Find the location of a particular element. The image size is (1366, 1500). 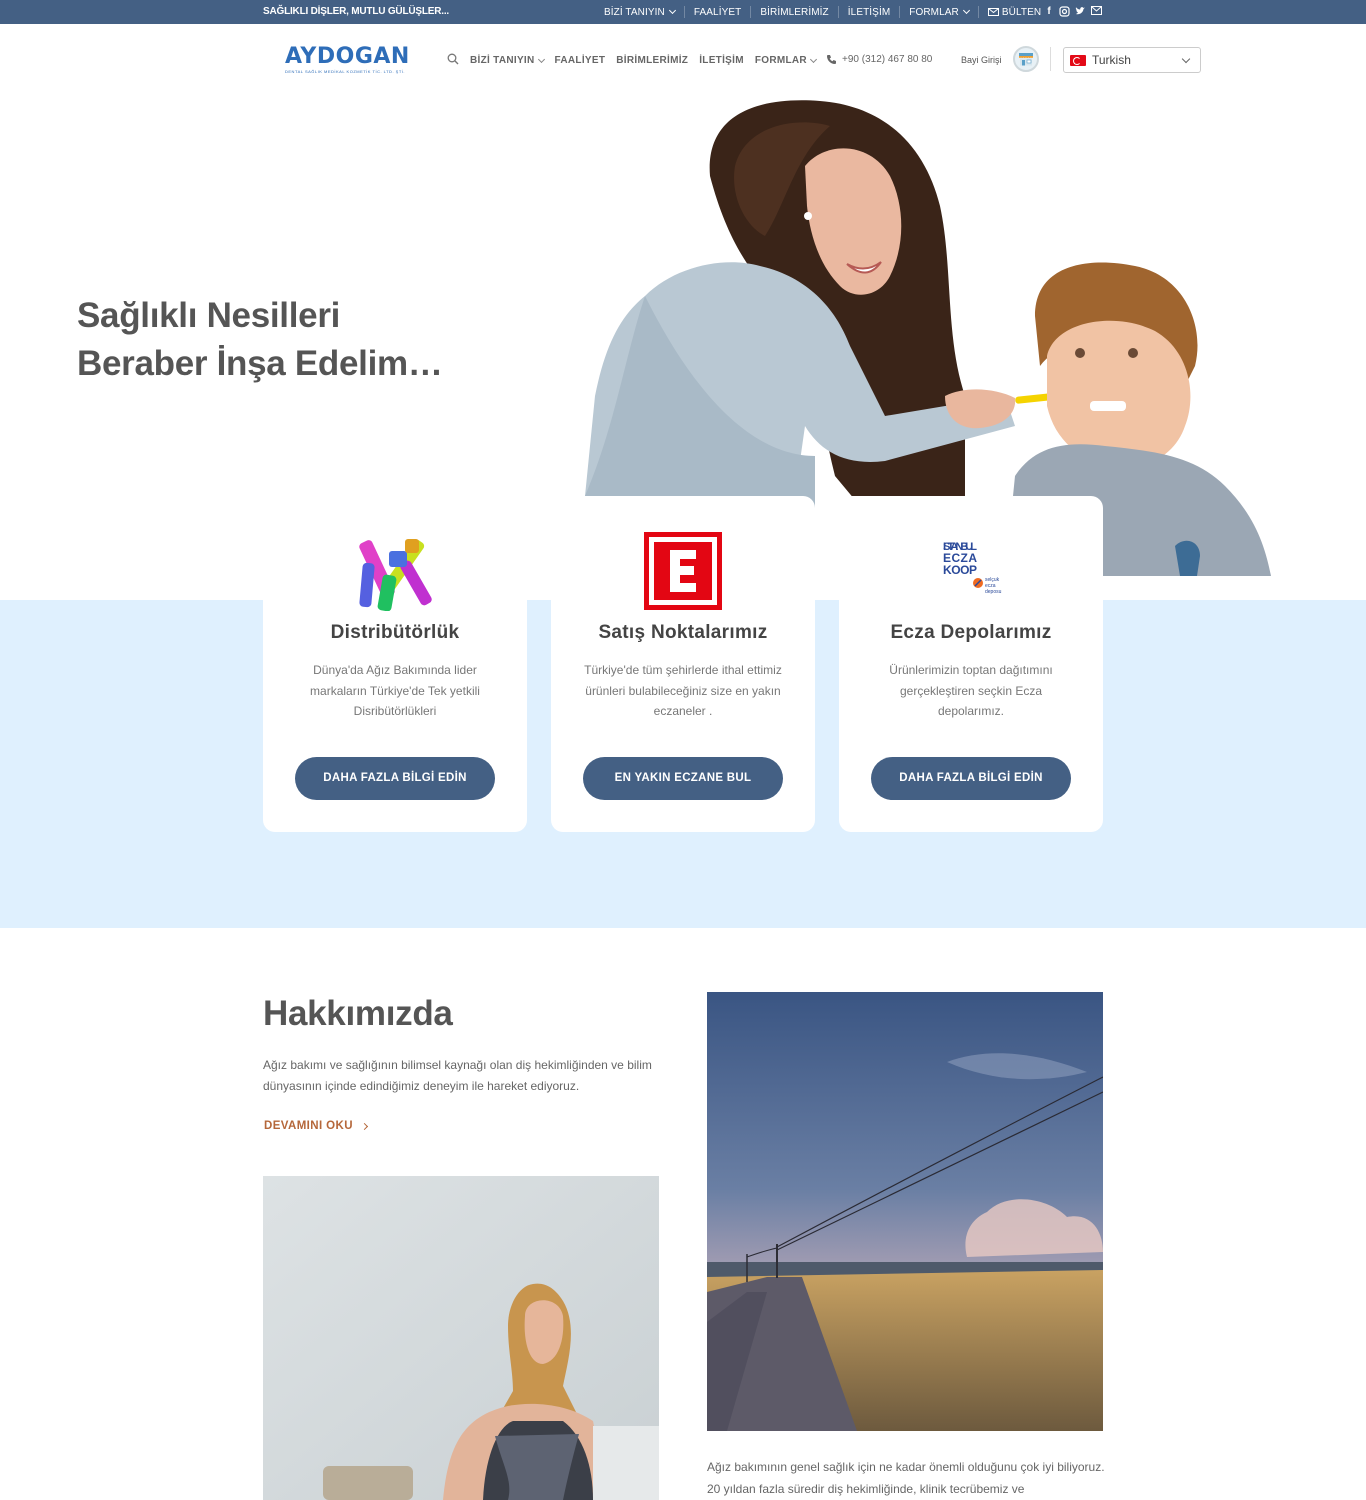

twitter-icon is located at coordinates (1080, 11).